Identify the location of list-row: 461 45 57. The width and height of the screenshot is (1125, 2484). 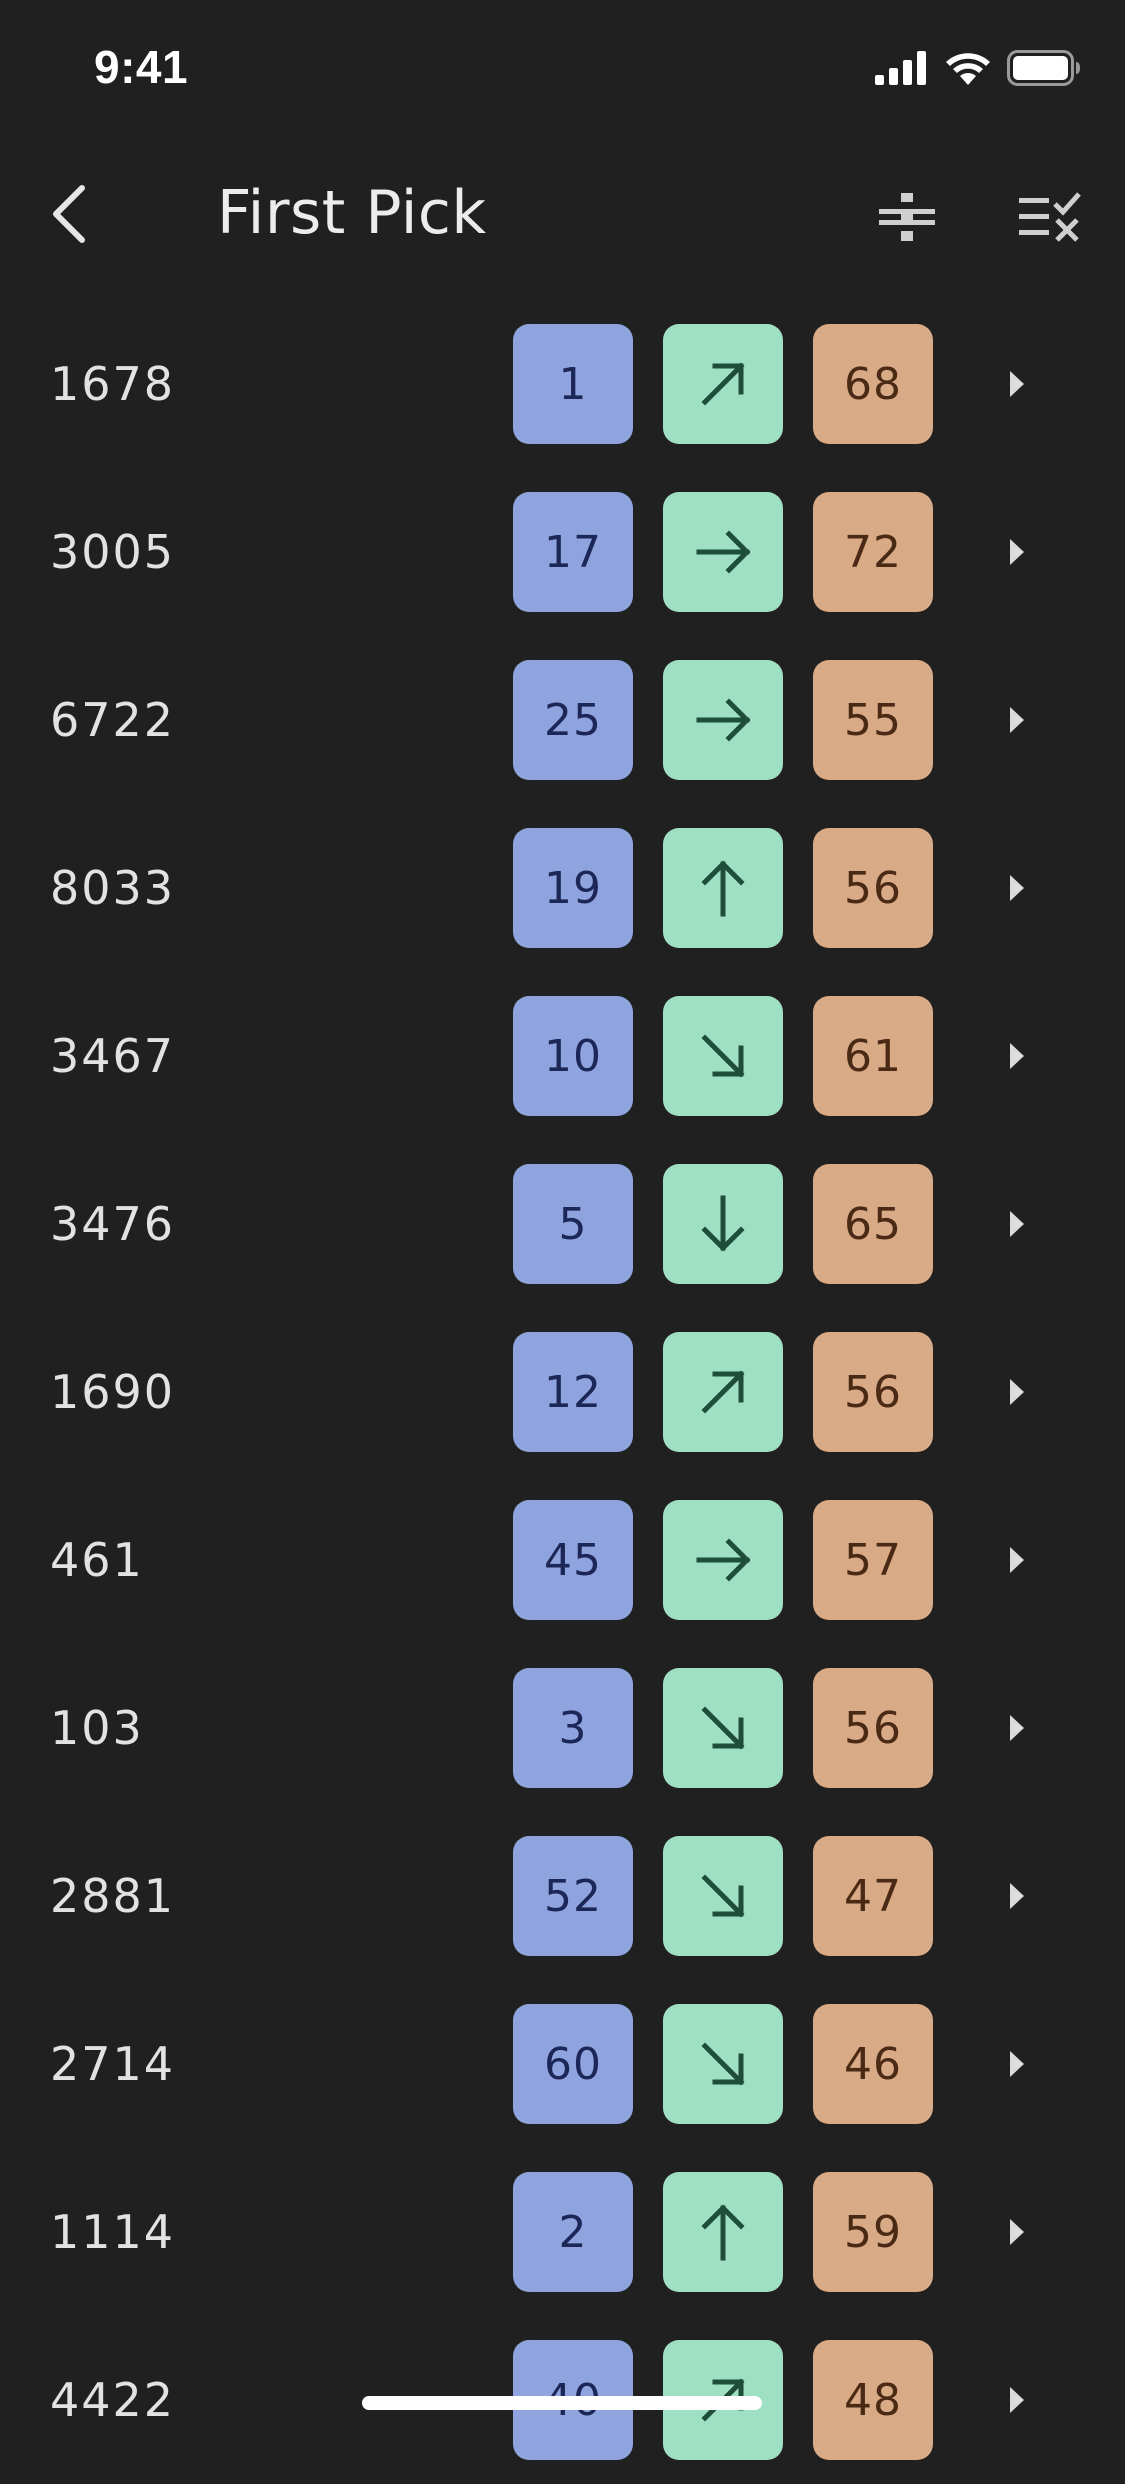
(562, 1560).